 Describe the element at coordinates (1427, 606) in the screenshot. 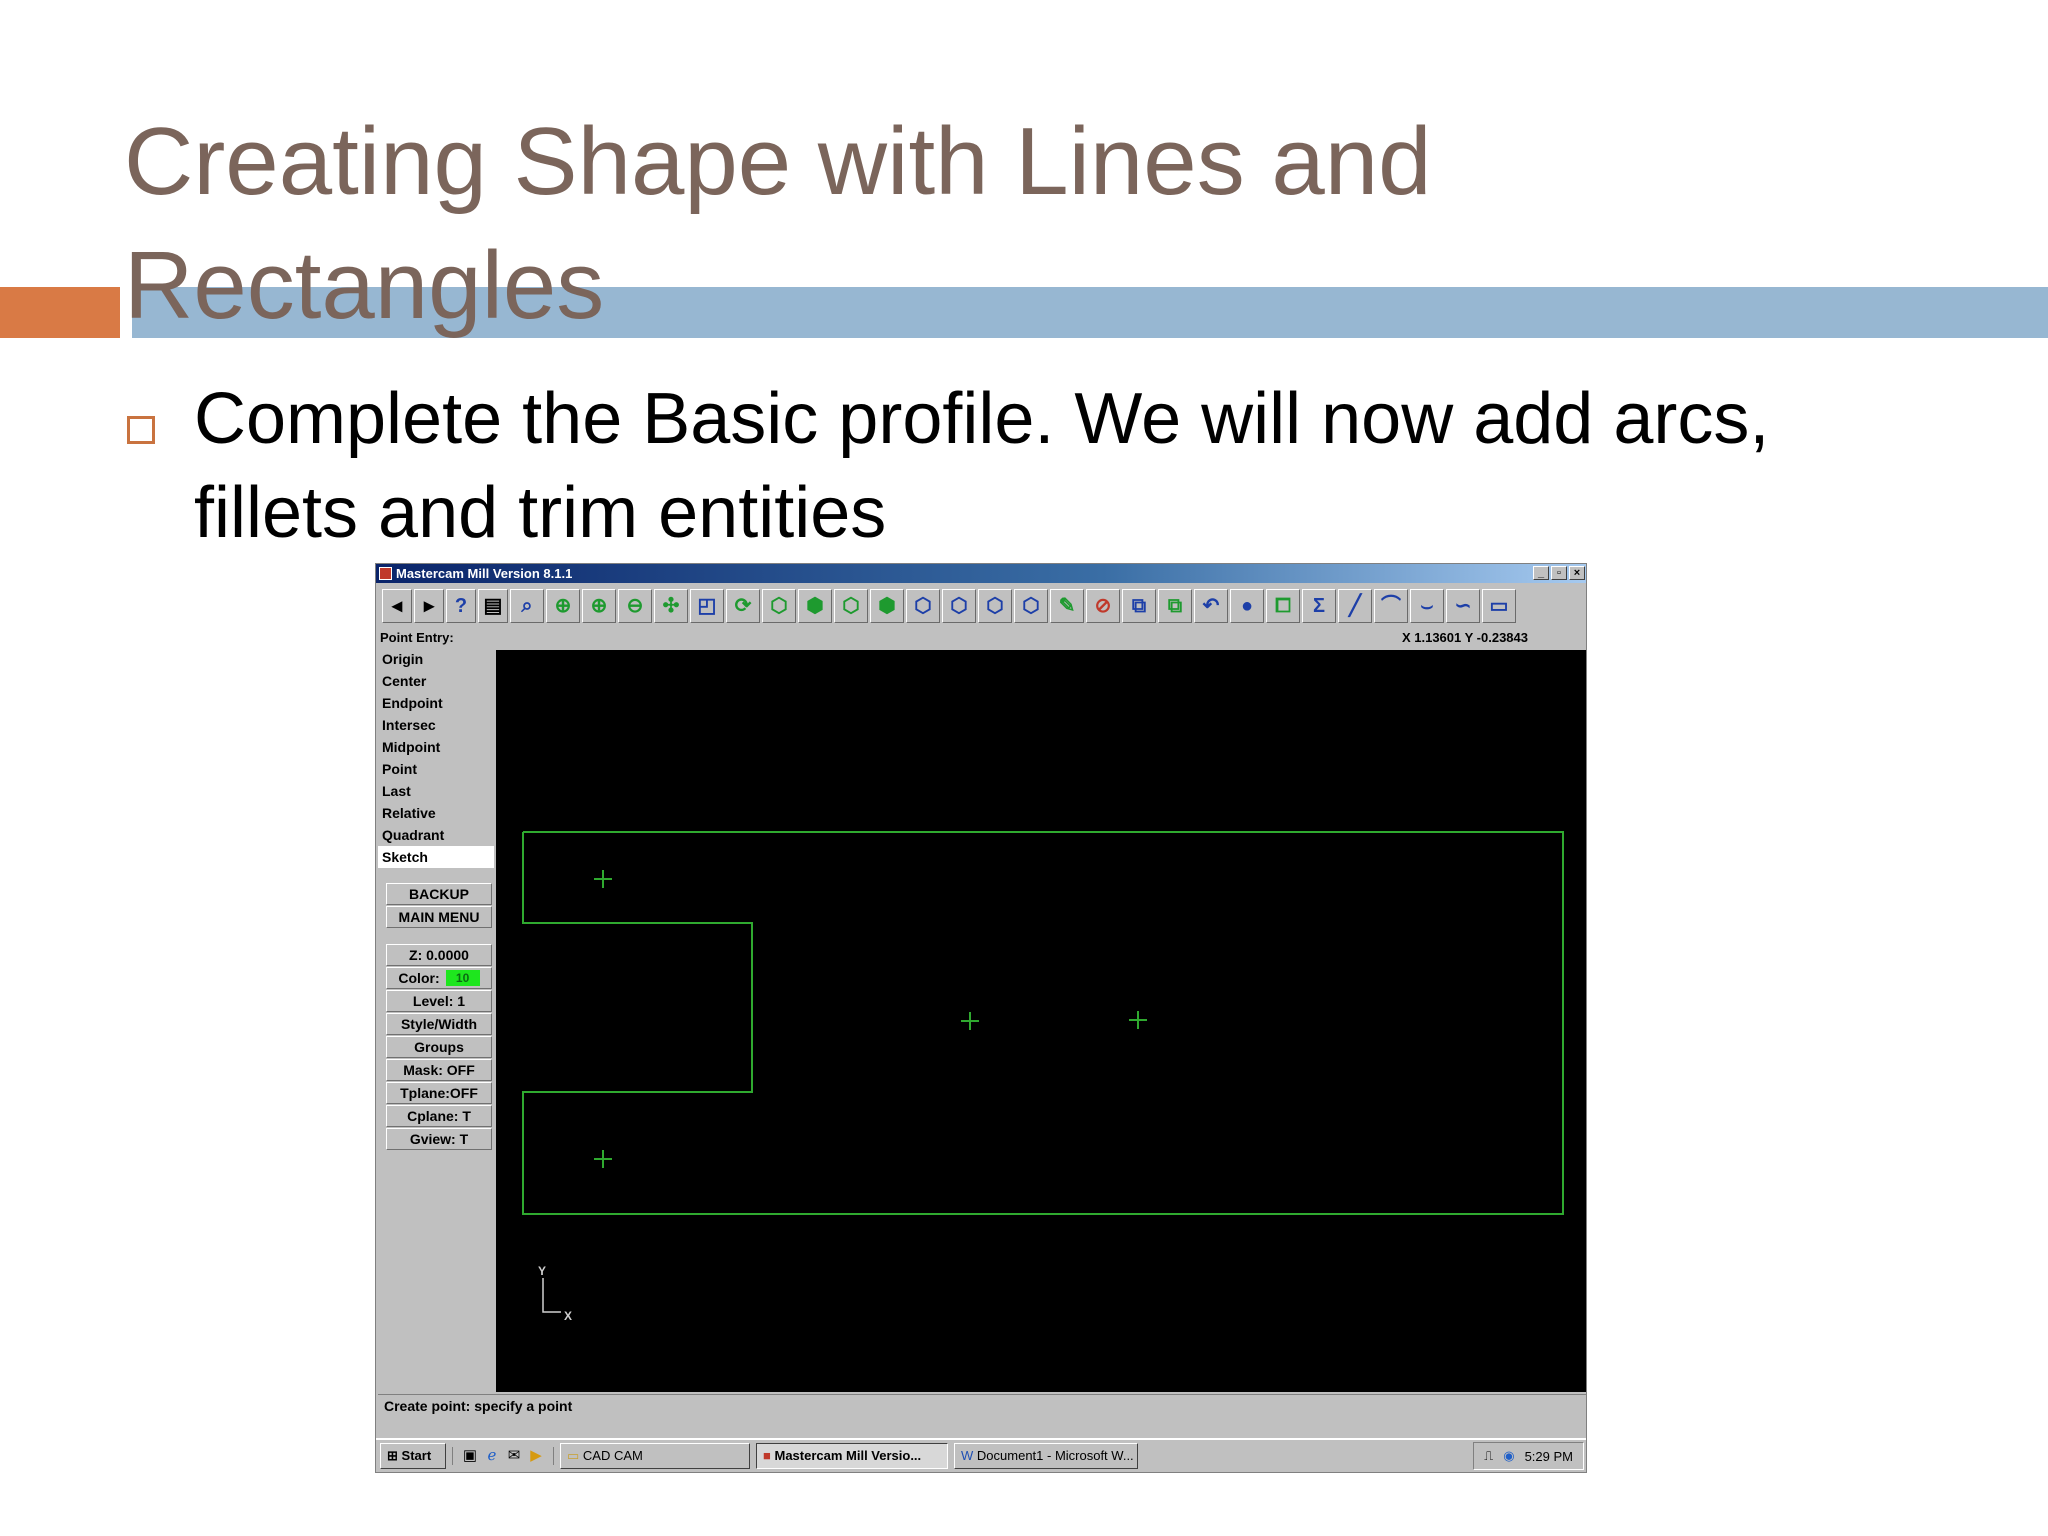

I see `fillet-icon: ⌣` at that location.